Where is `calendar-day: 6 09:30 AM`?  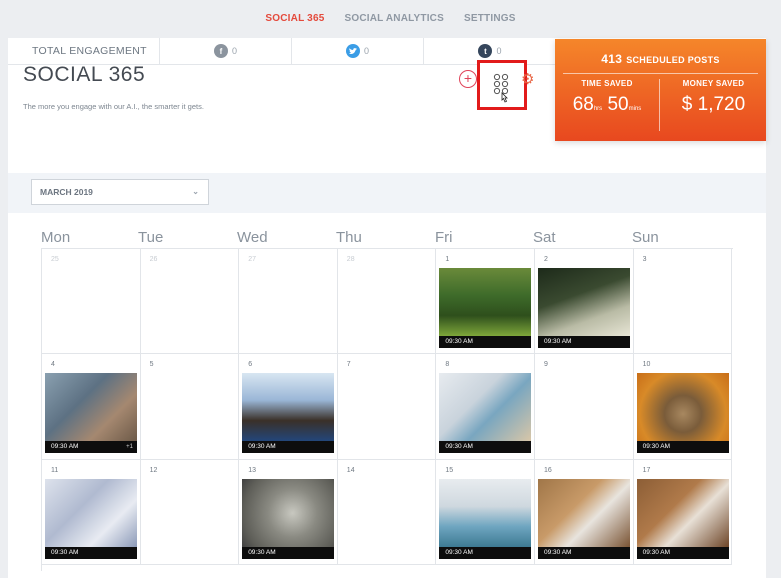 calendar-day: 6 09:30 AM is located at coordinates (288, 407).